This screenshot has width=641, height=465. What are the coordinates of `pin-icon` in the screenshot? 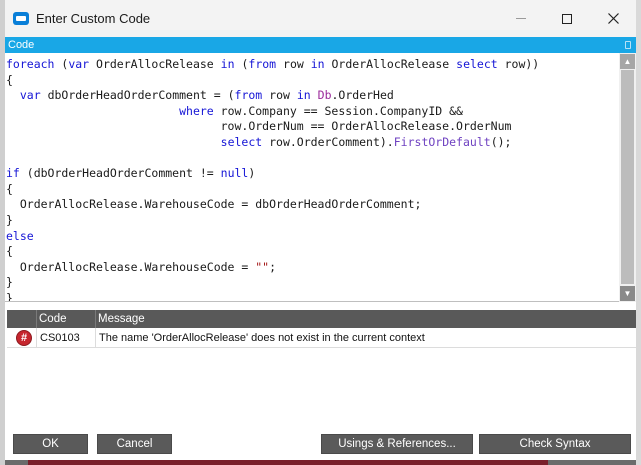 It's located at (628, 45).